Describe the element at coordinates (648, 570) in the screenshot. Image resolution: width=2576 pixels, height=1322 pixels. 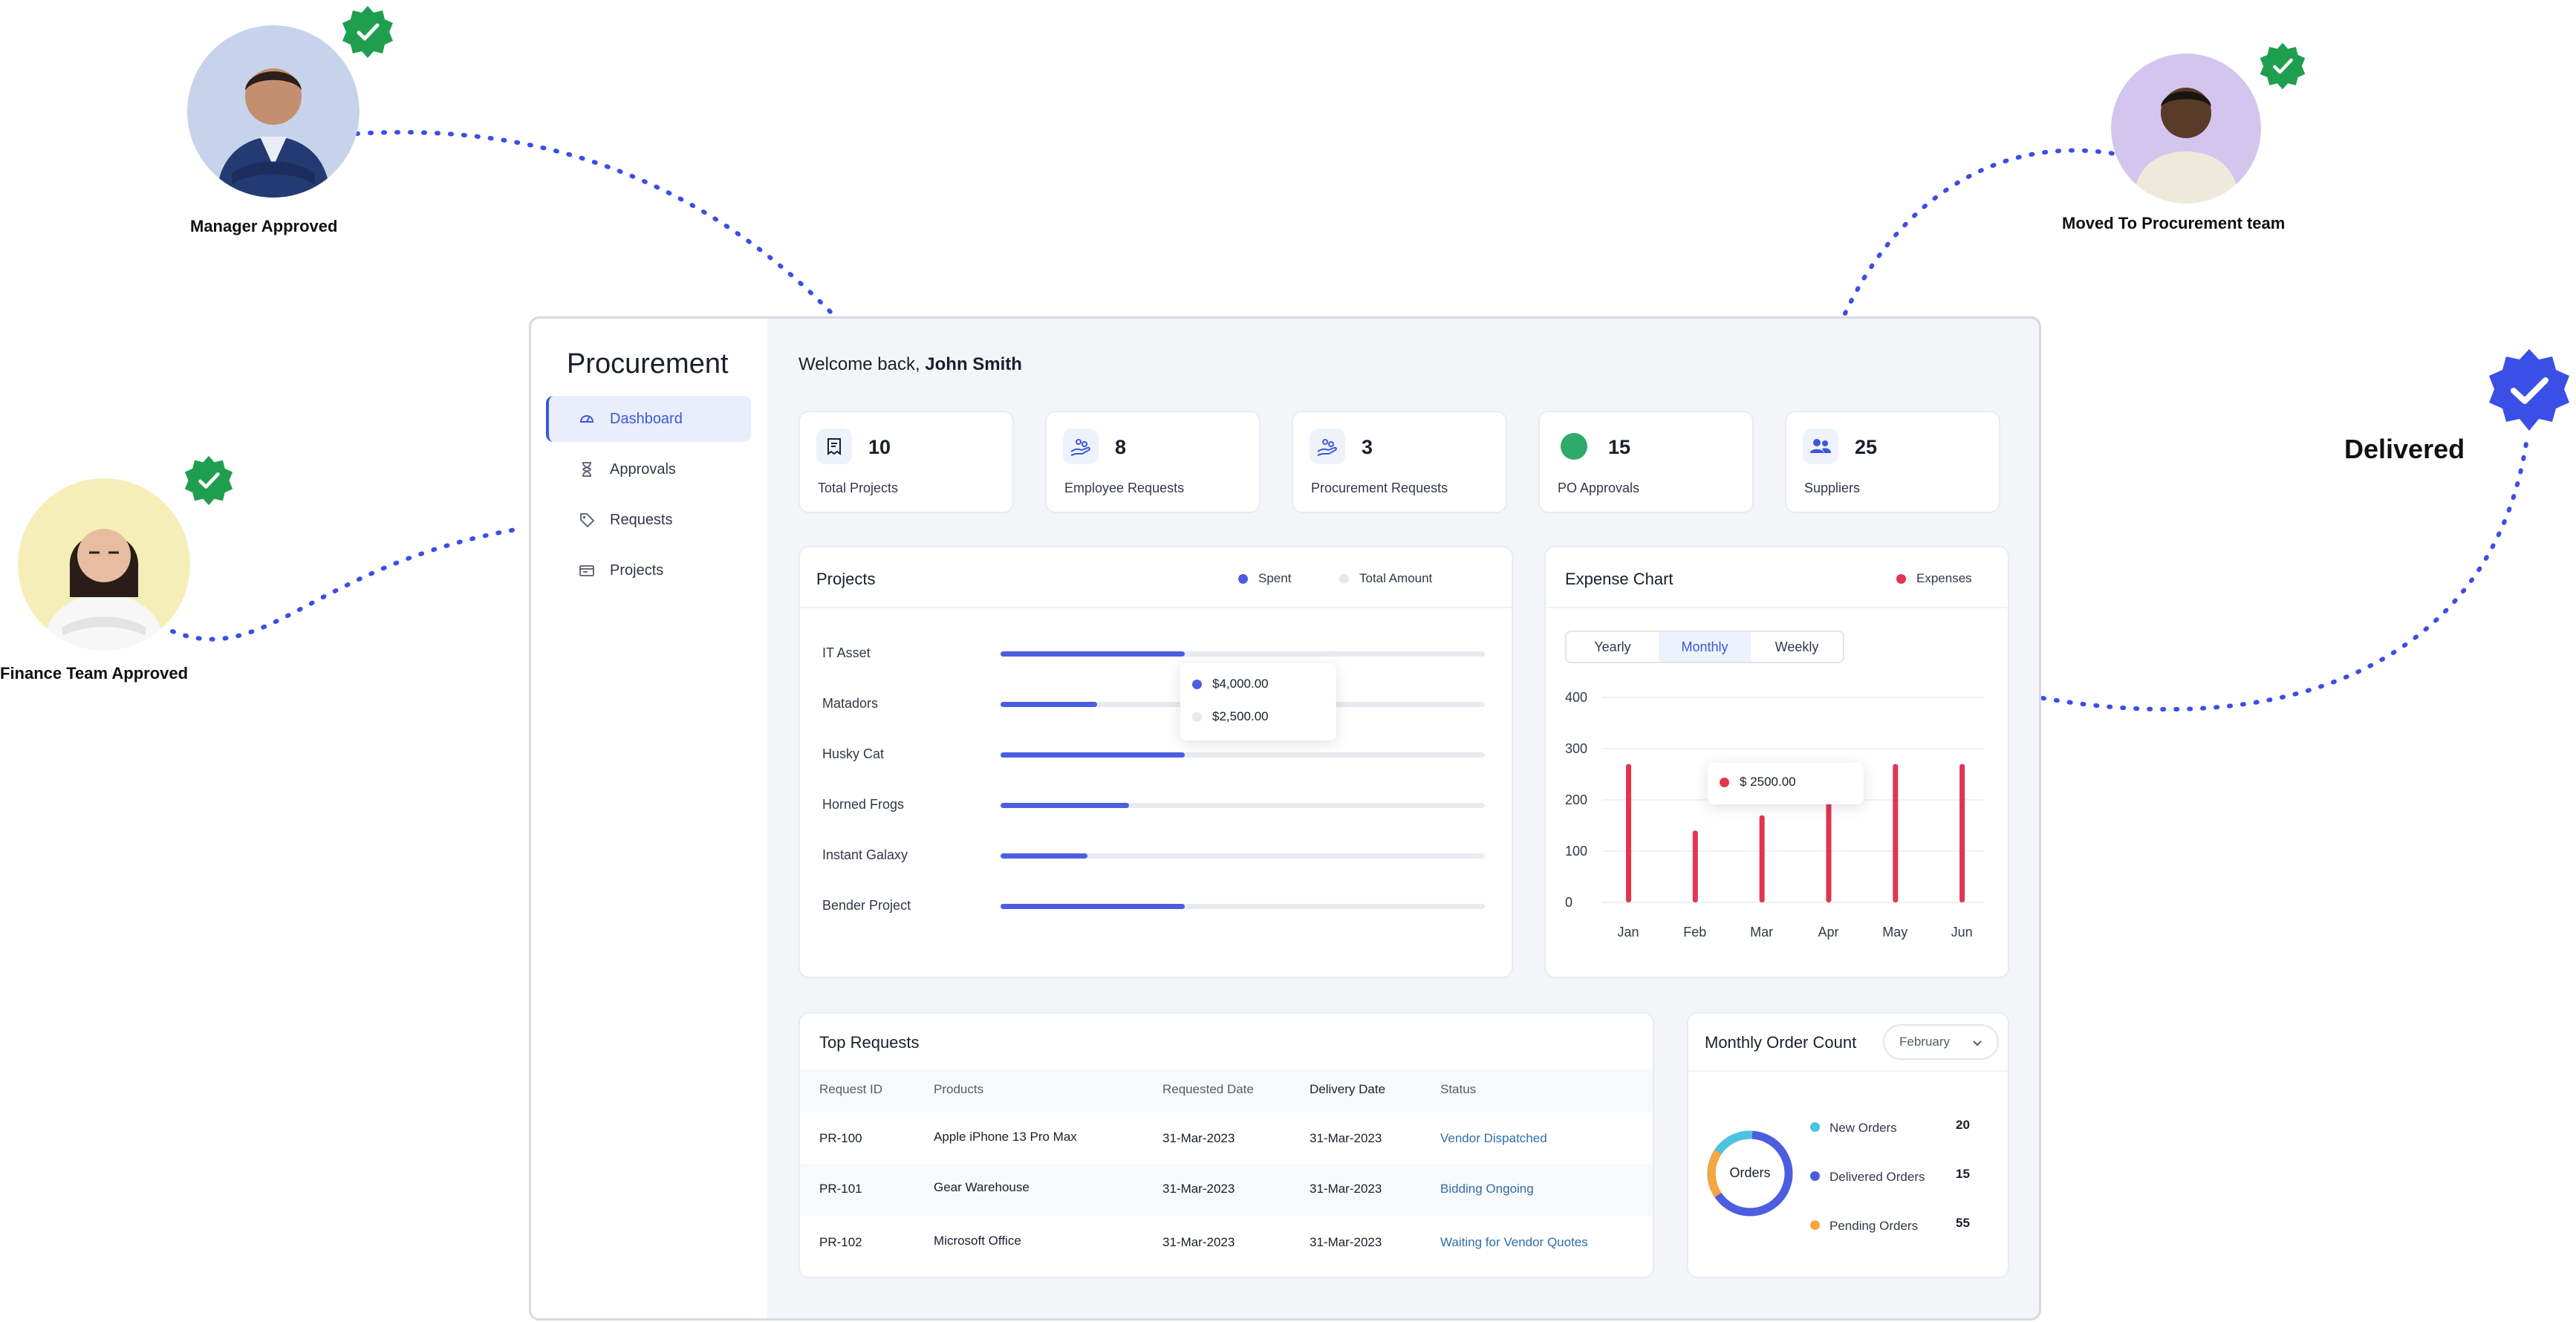
I see `sidebar-item-projects: Projects` at that location.